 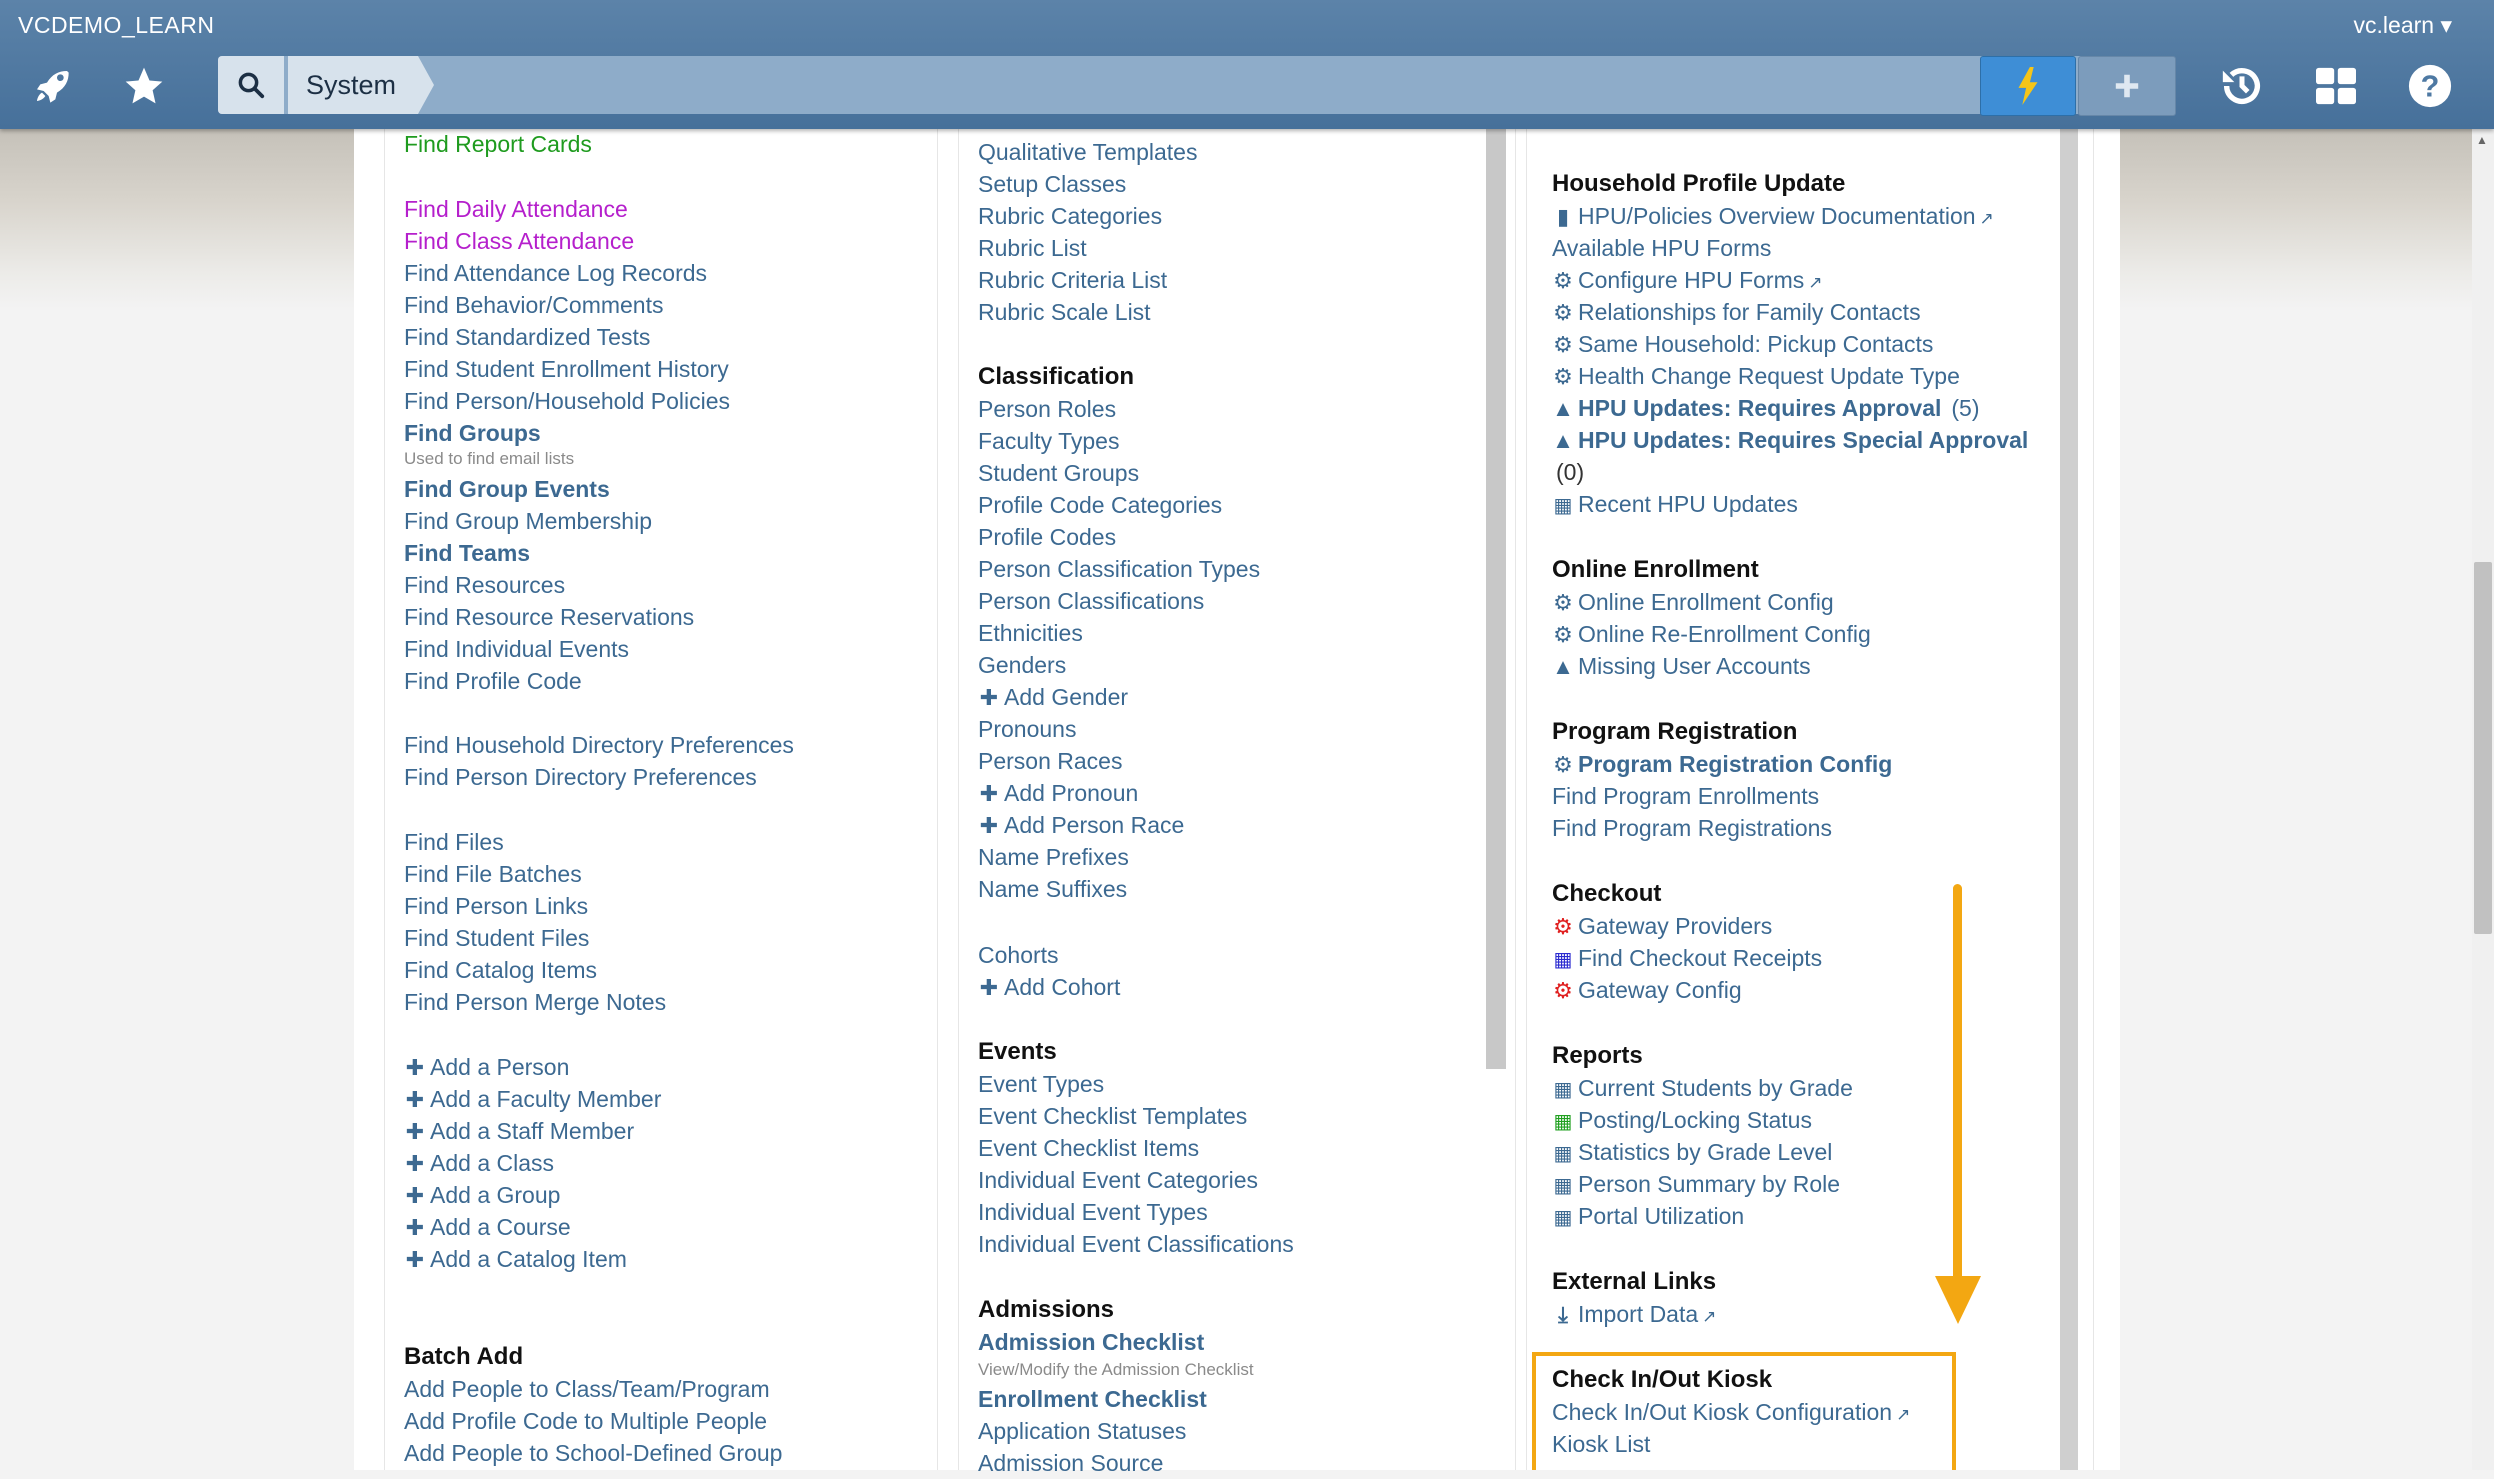 I want to click on plus-icon, so click(x=2127, y=86).